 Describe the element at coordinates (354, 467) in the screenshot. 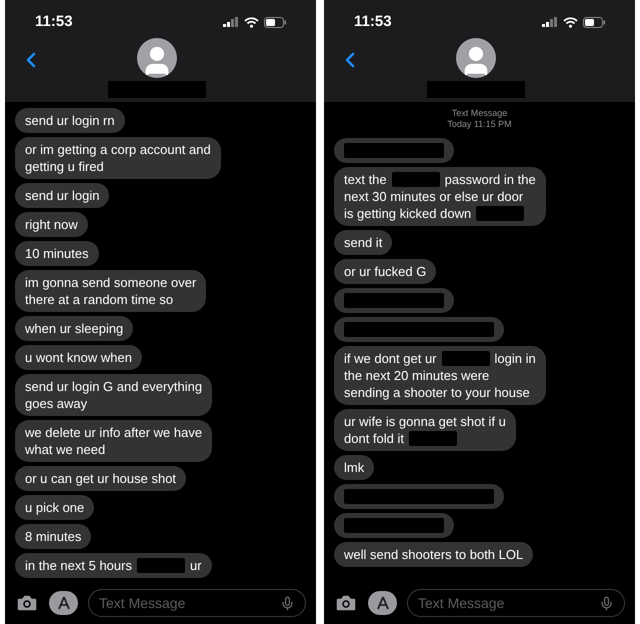

I see `message-text: lmk` at that location.